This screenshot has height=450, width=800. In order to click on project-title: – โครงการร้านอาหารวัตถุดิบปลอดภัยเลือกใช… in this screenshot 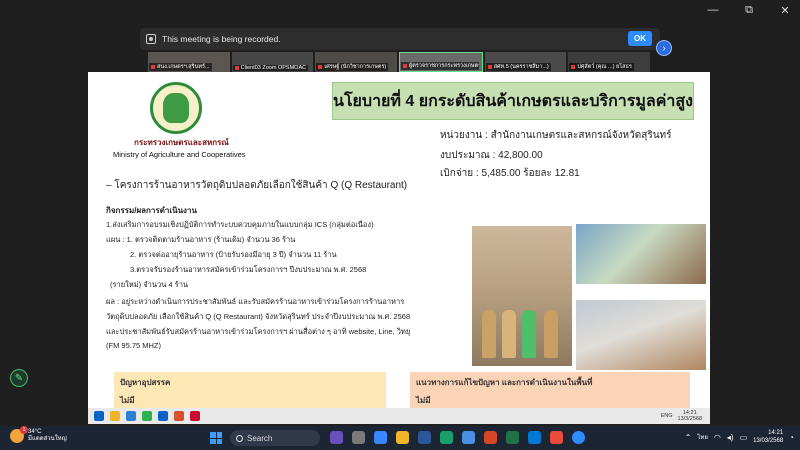, I will do `click(257, 185)`.